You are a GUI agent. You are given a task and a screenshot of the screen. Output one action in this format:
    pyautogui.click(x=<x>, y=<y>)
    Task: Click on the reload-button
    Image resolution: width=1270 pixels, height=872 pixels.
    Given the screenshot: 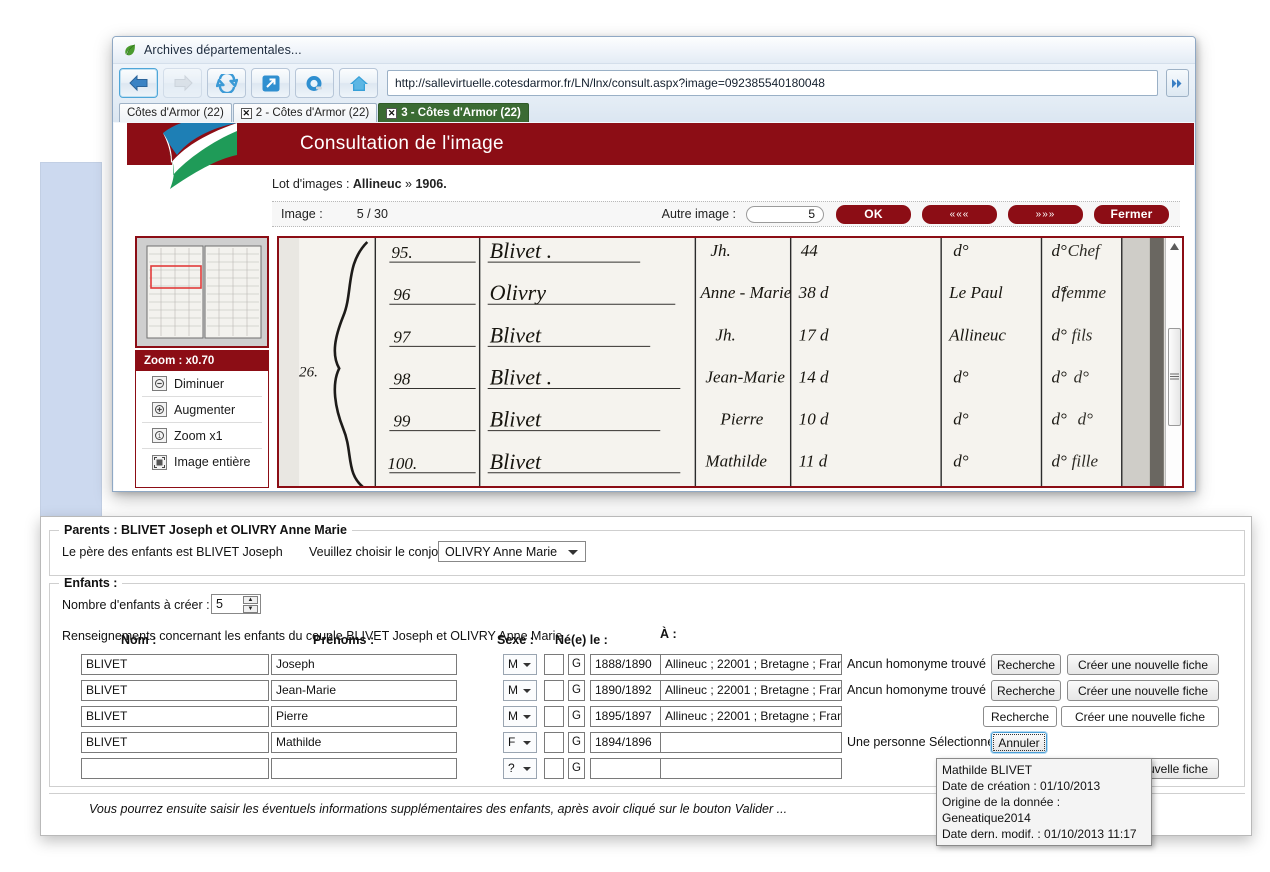 What is the action you would take?
    pyautogui.click(x=226, y=83)
    